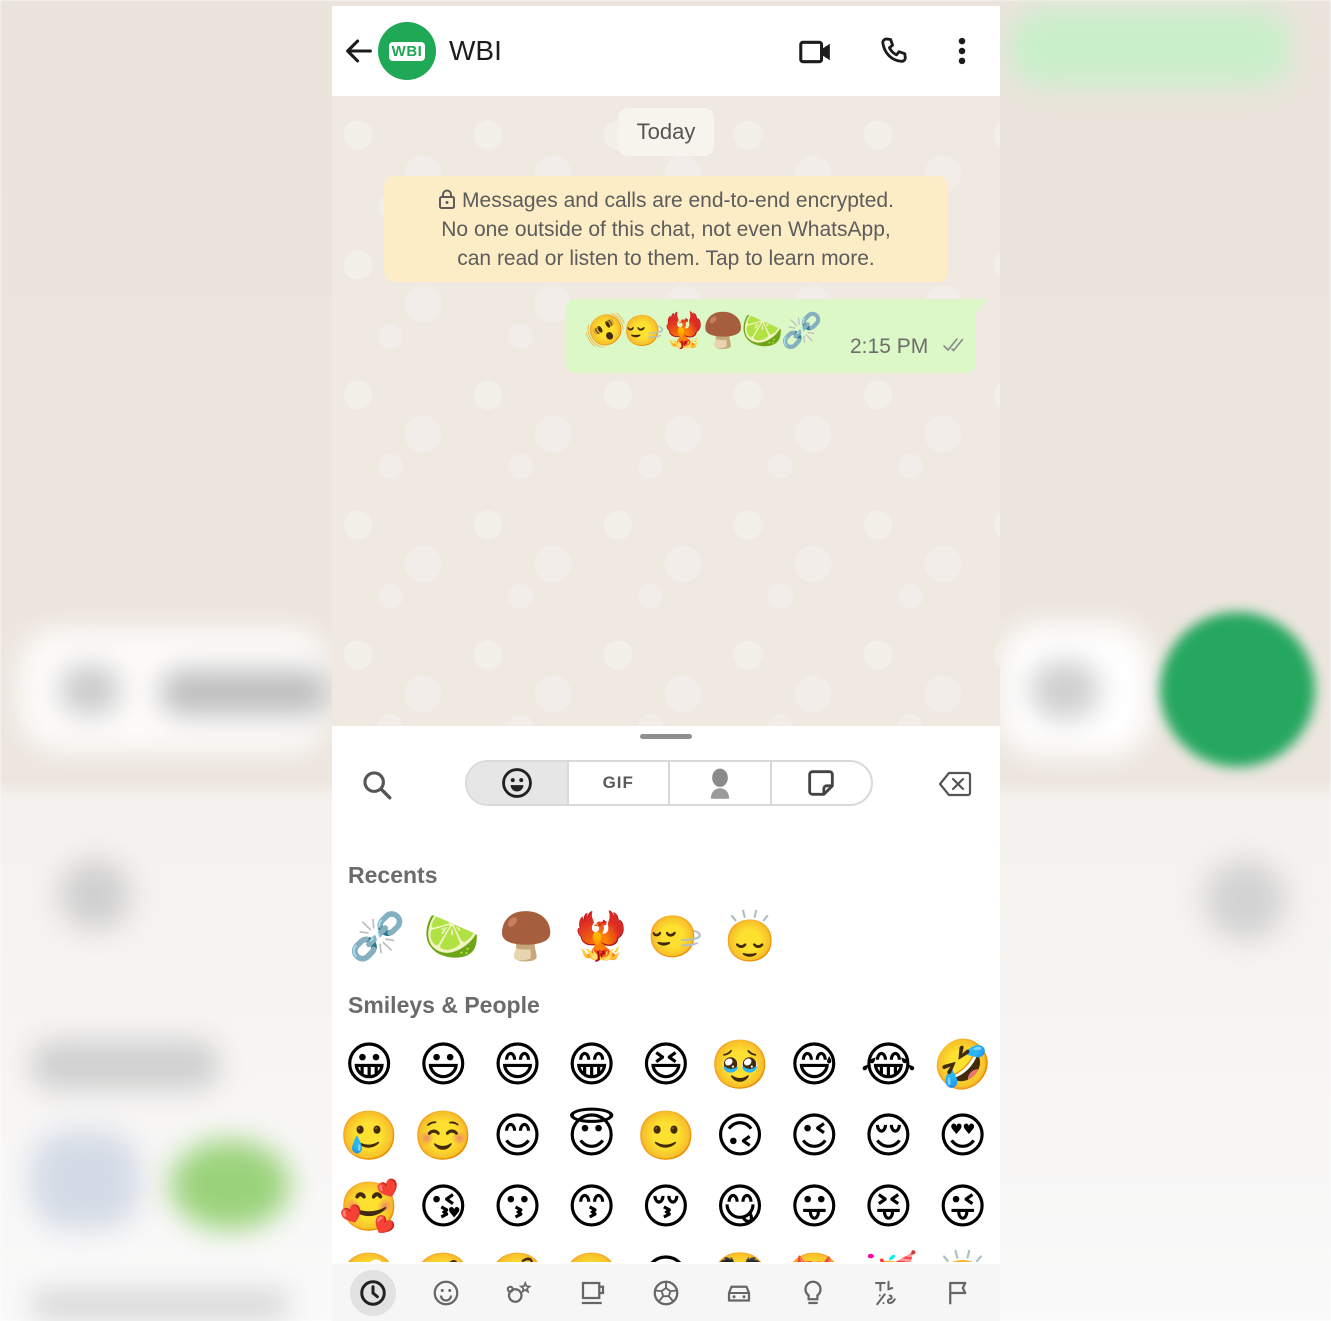  Describe the element at coordinates (443, 1252) in the screenshot. I see `emoji-button: 🤨` at that location.